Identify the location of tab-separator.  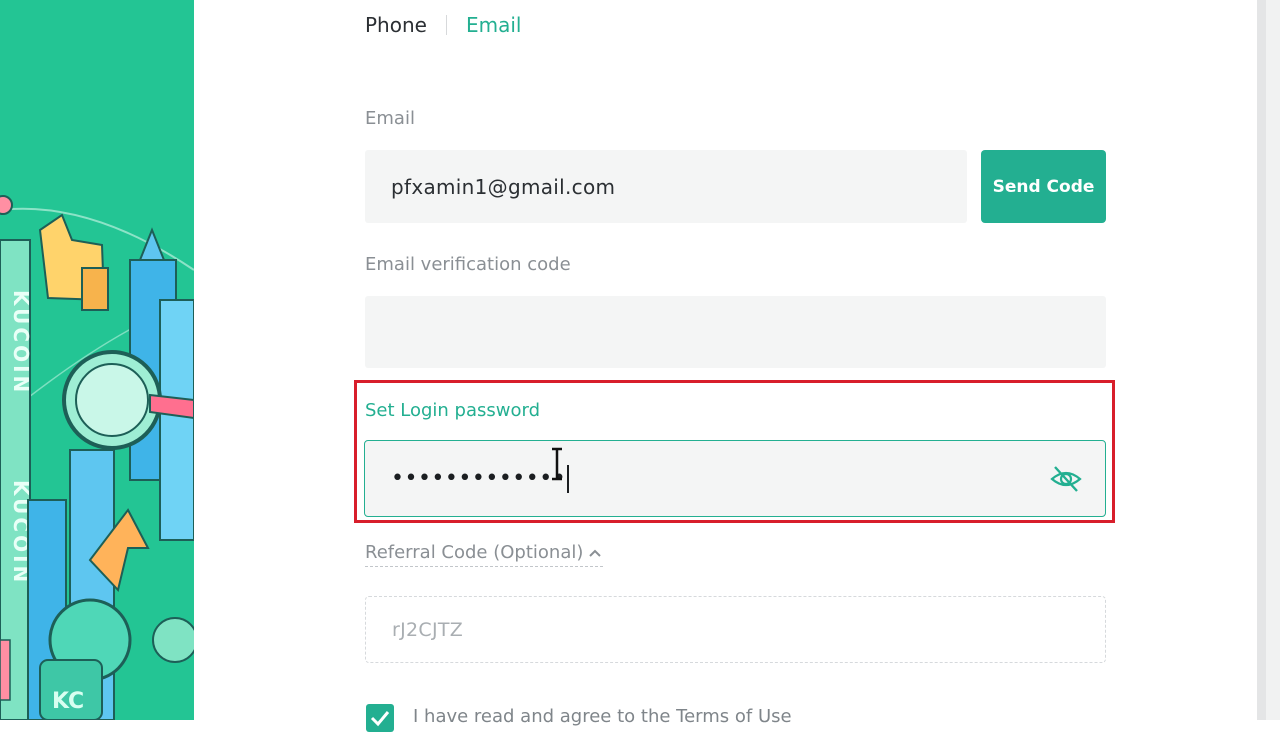
(446, 25).